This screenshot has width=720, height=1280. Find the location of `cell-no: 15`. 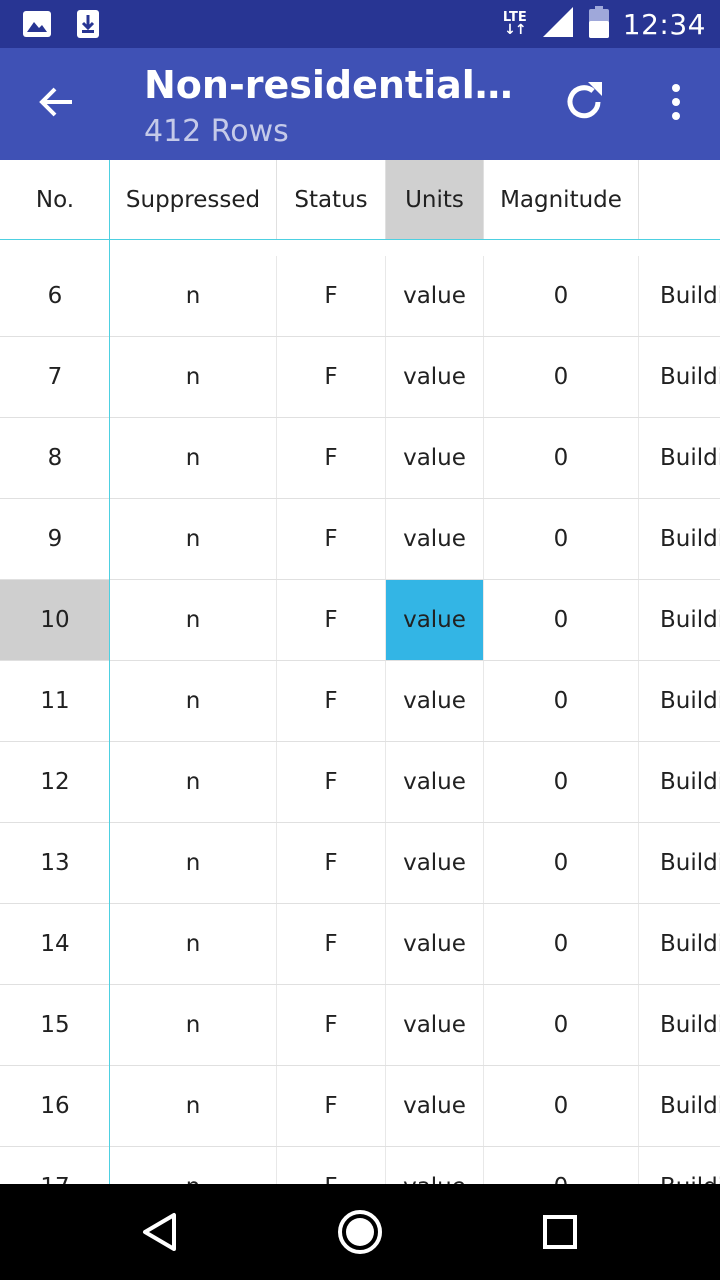

cell-no: 15 is located at coordinates (55, 1025).